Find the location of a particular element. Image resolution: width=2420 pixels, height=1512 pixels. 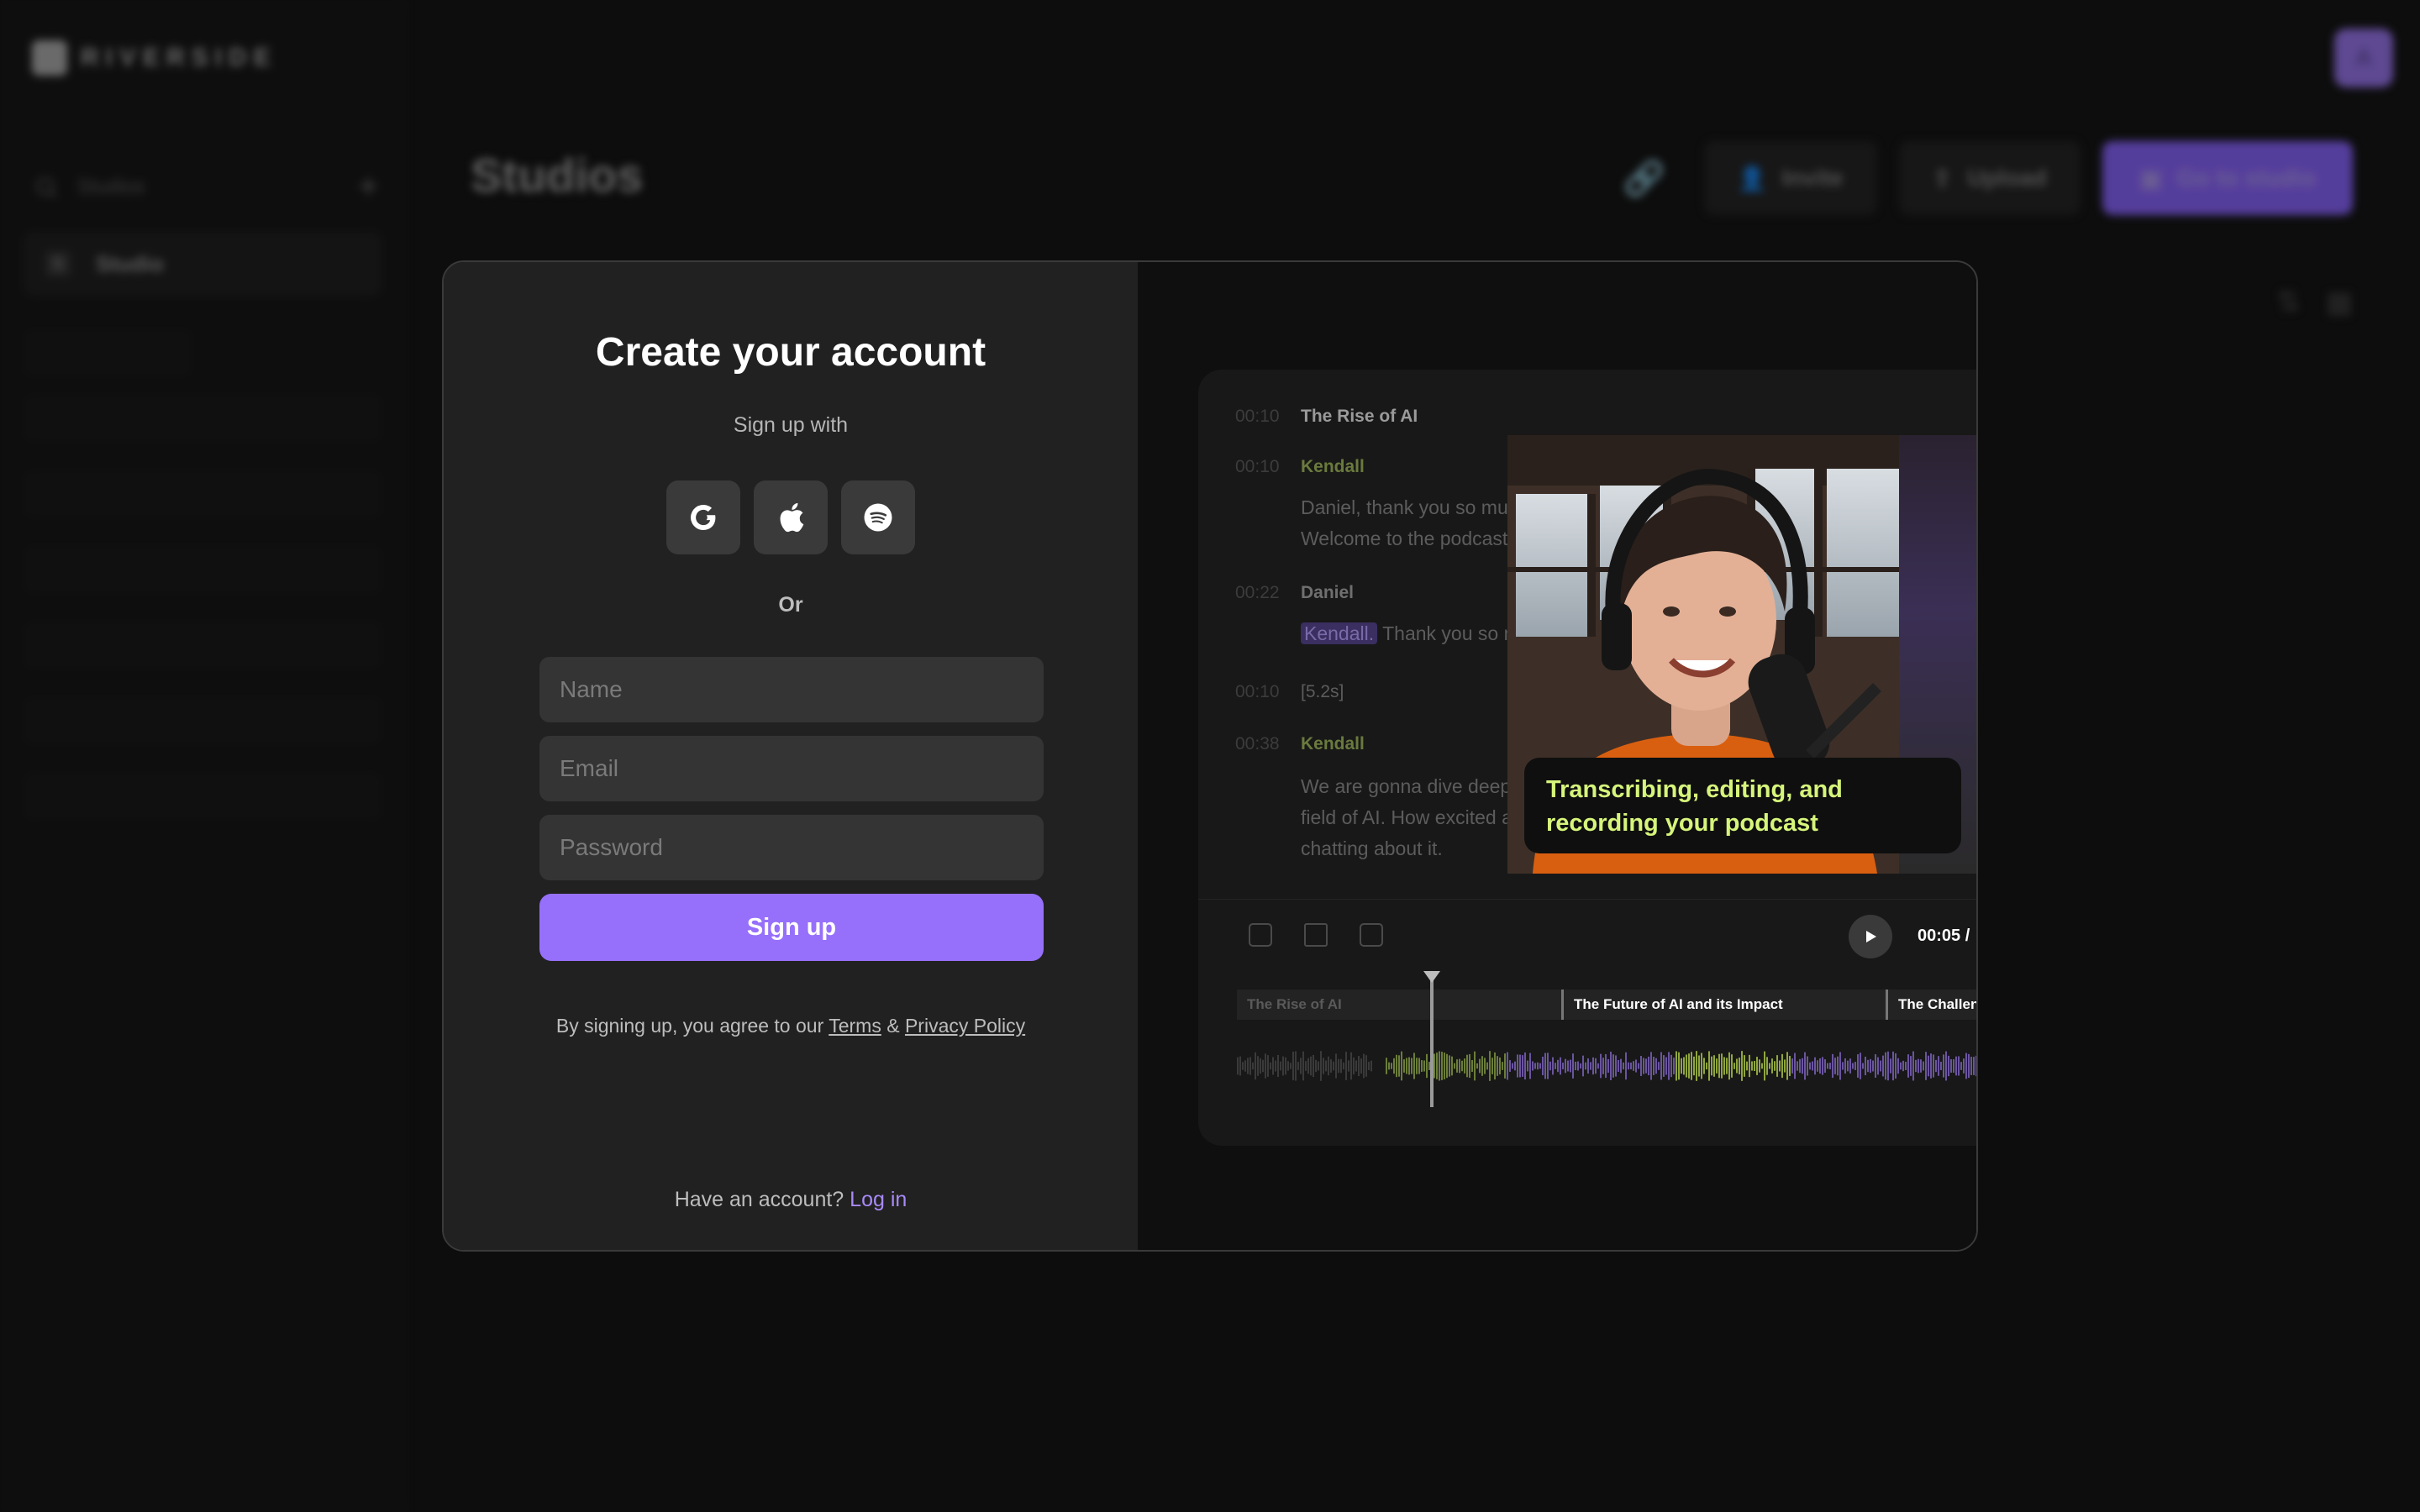

spotify-icon is located at coordinates (878, 517).